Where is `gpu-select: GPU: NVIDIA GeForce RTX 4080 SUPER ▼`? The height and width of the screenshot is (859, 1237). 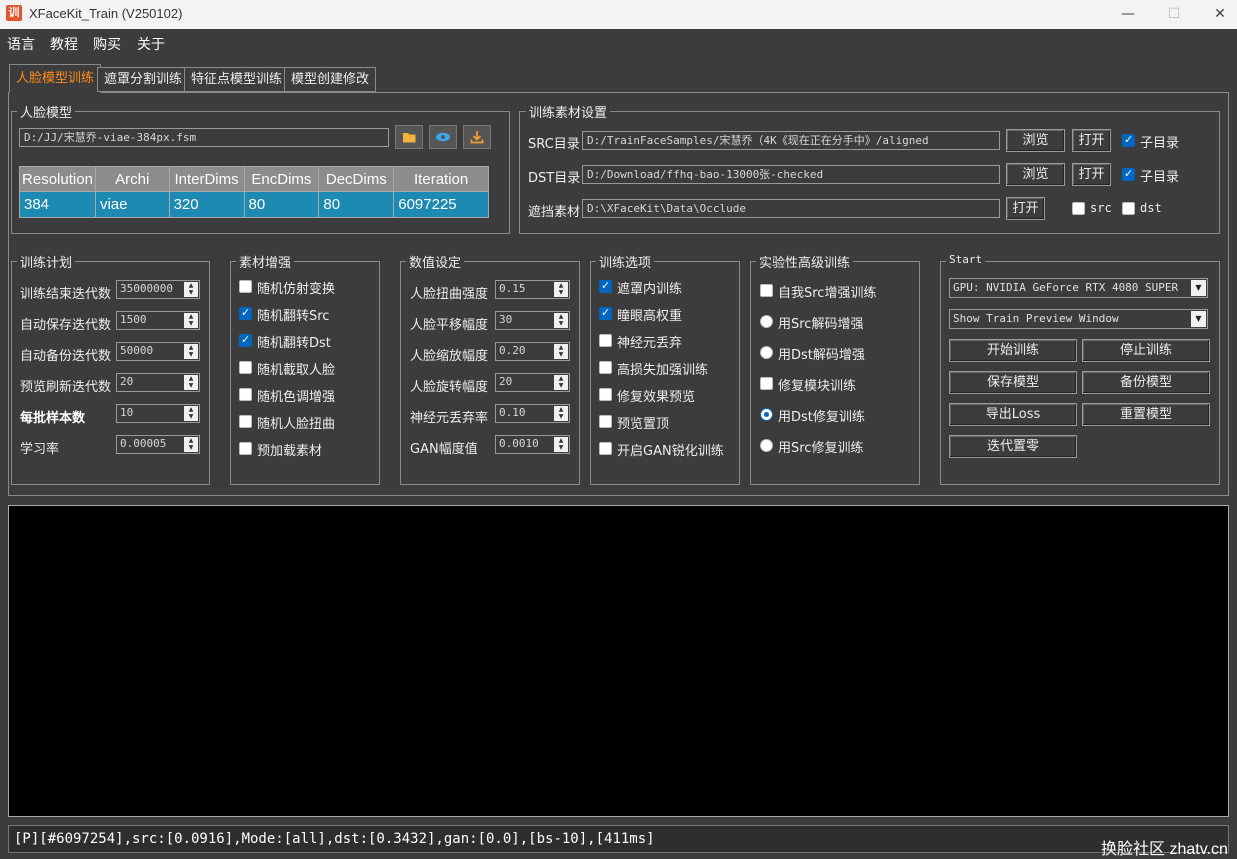 gpu-select: GPU: NVIDIA GeForce RTX 4080 SUPER ▼ is located at coordinates (1078, 288).